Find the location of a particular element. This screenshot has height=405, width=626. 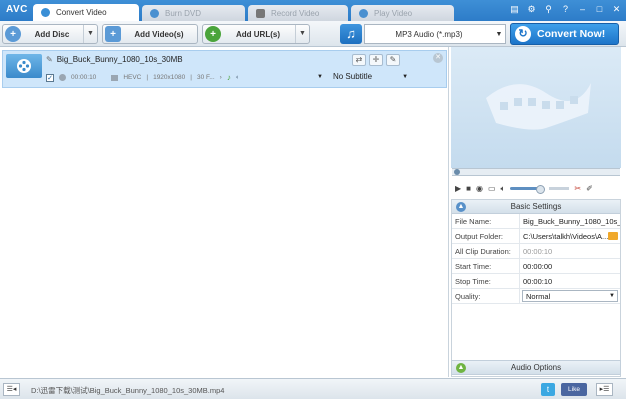

facebook-like-button: Like is located at coordinates (574, 389).